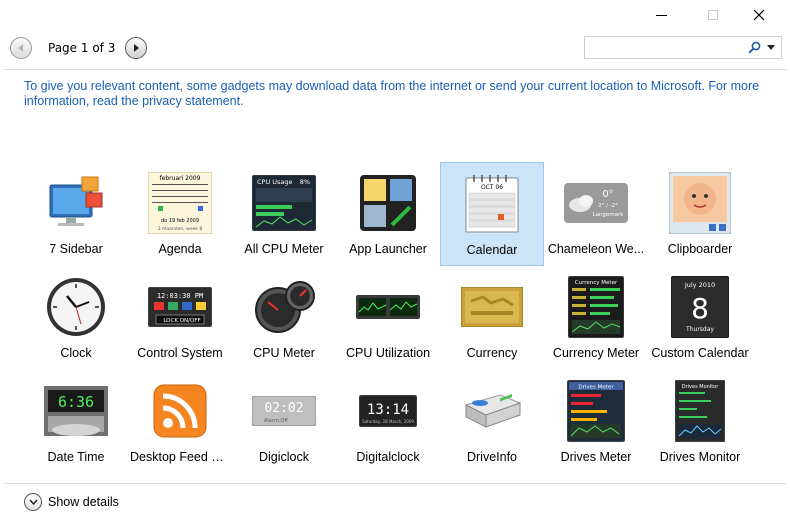 The width and height of the screenshot is (790, 529). Describe the element at coordinates (76, 203) in the screenshot. I see `sidebar-icon` at that location.